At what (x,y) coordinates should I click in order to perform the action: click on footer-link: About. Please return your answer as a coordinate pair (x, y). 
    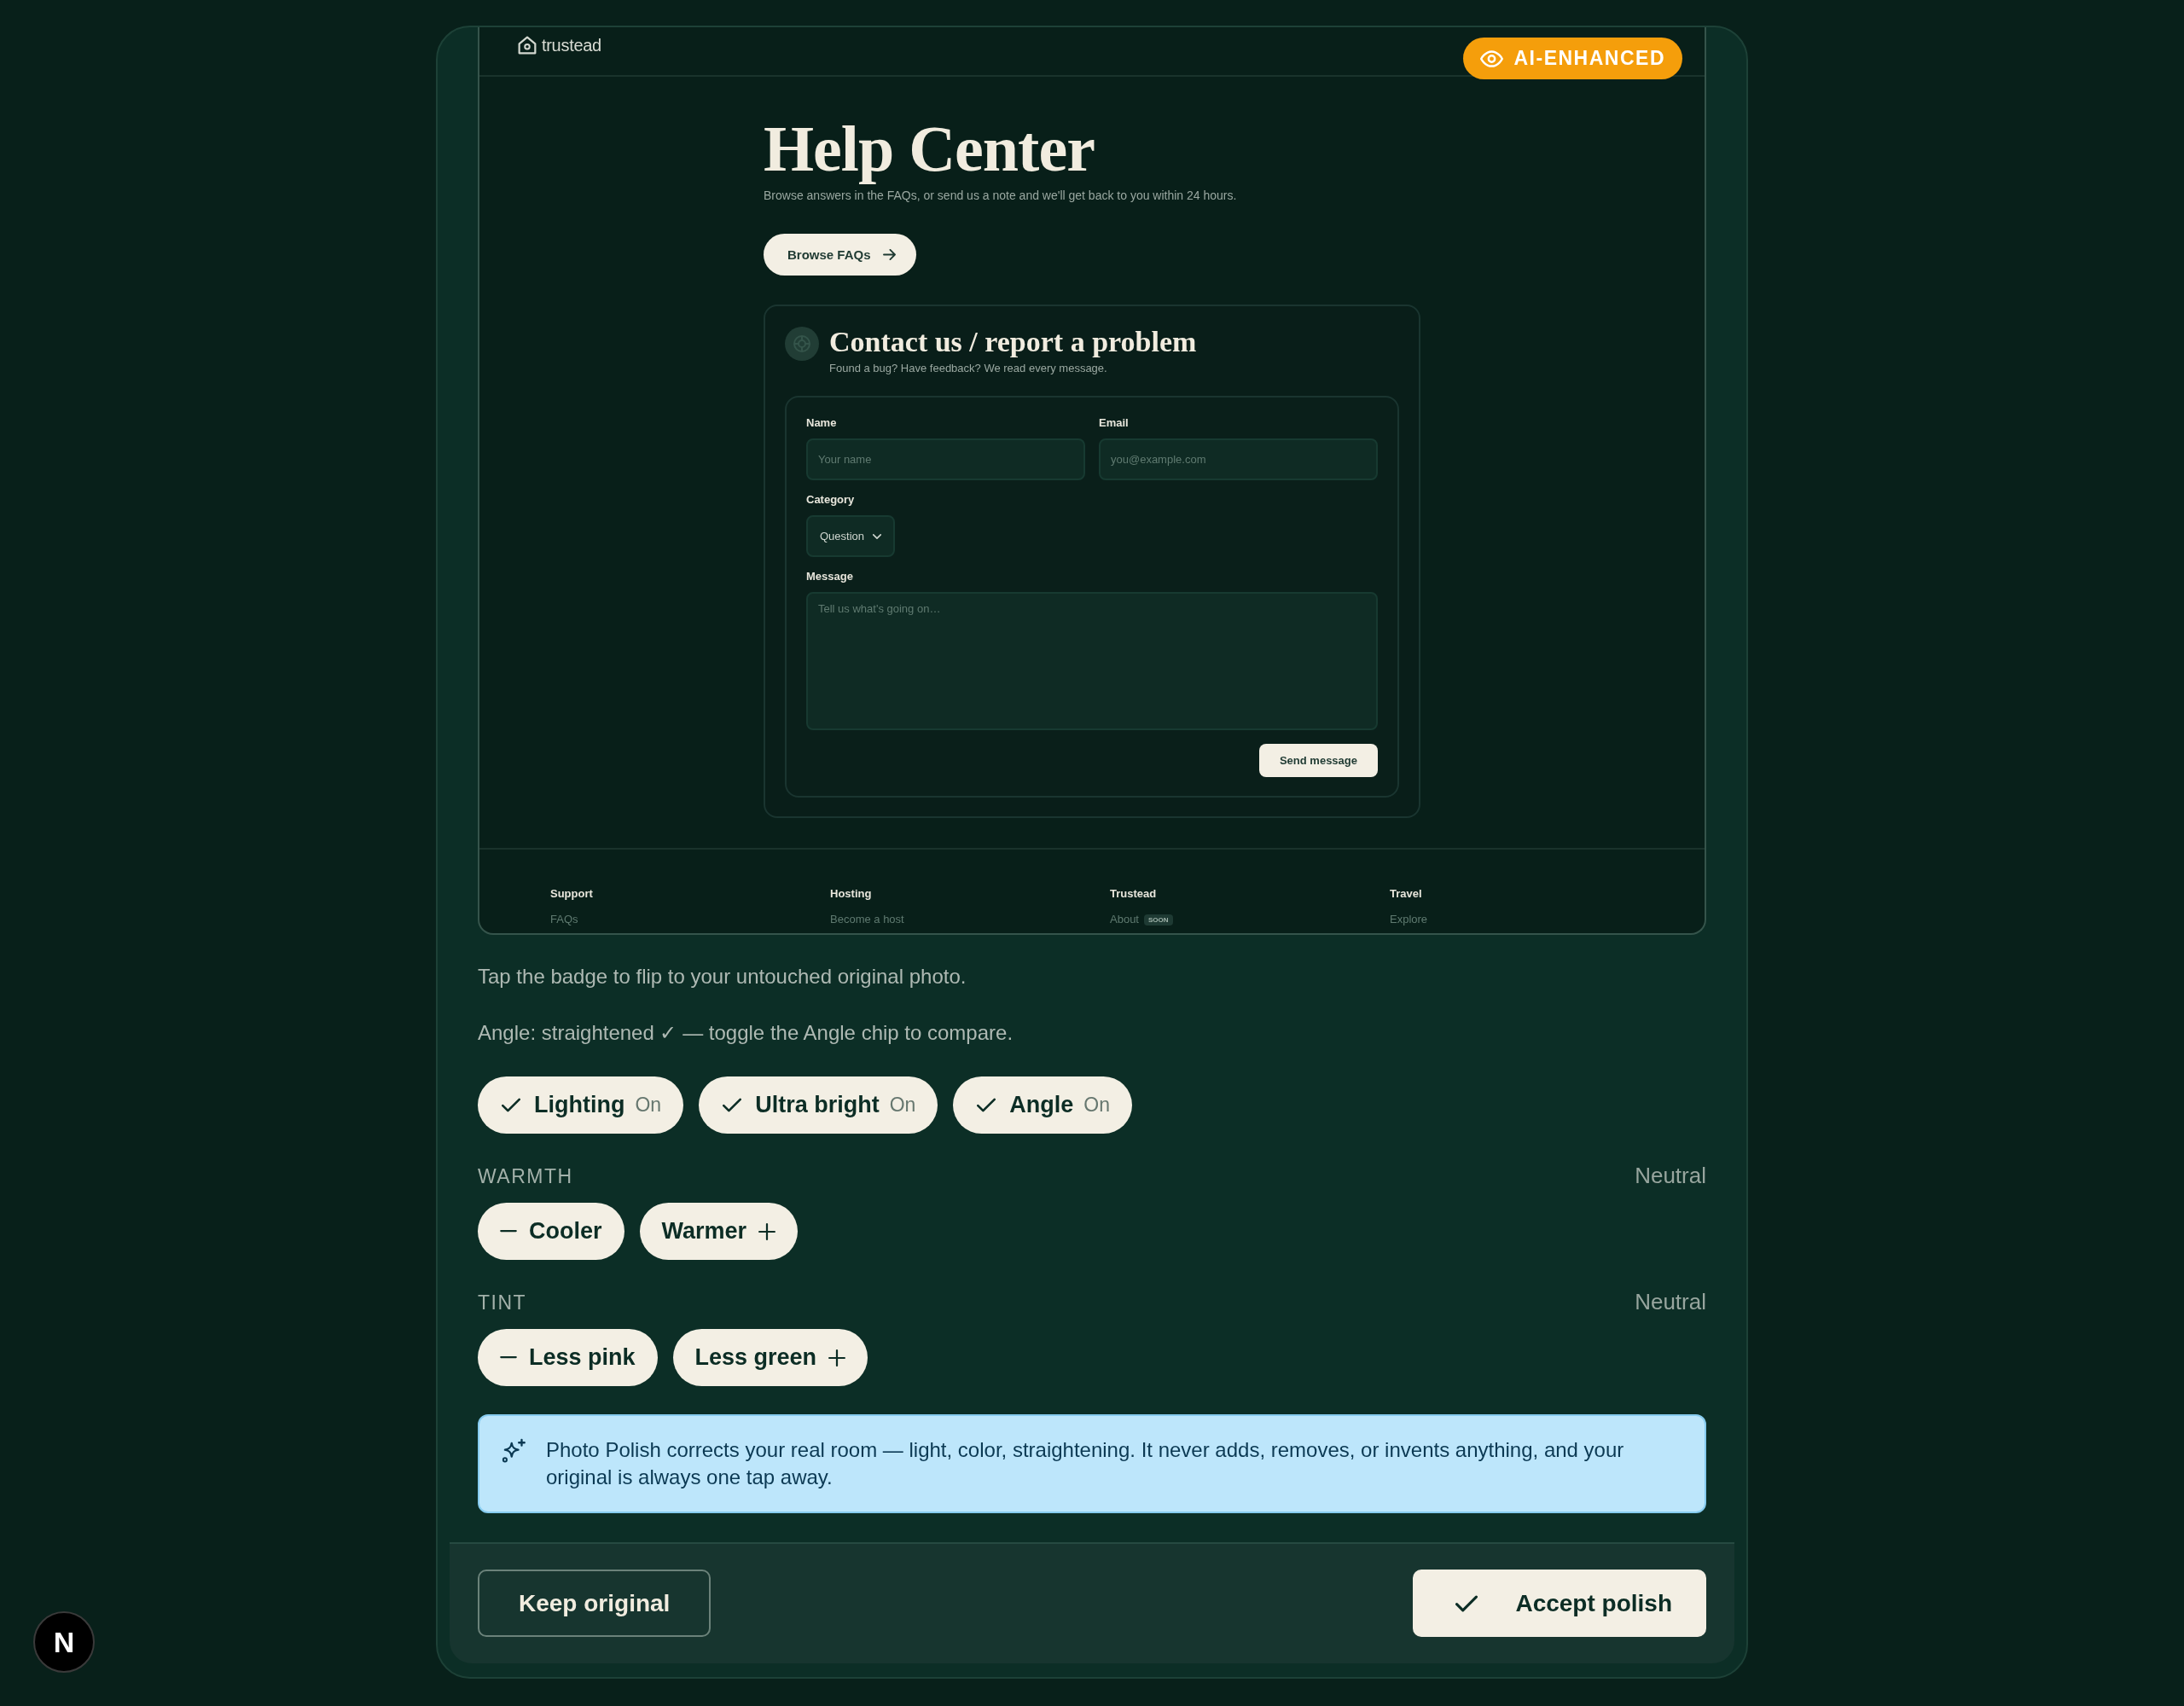
    Looking at the image, I should click on (1124, 919).